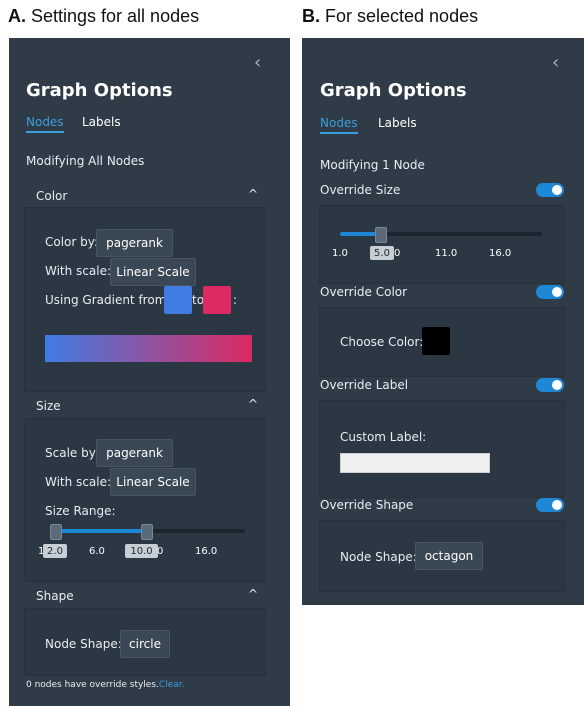  What do you see at coordinates (92, 685) in the screenshot?
I see `override-count-text: 0 nodes have override styles.` at bounding box center [92, 685].